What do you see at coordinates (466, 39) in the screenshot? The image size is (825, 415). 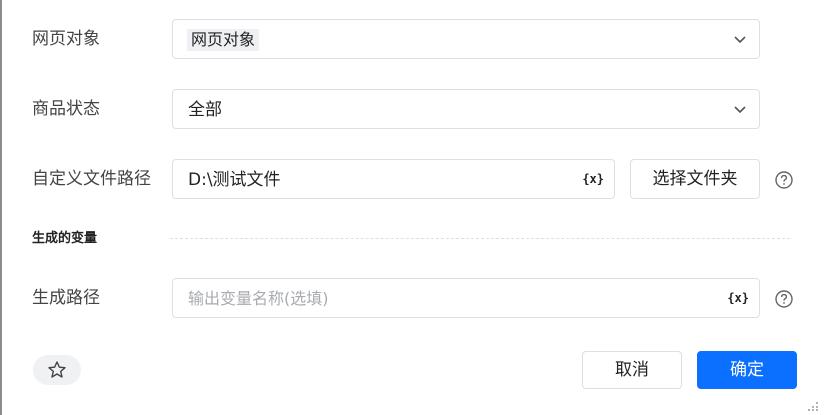 I see `web-object-select: 网页对象` at bounding box center [466, 39].